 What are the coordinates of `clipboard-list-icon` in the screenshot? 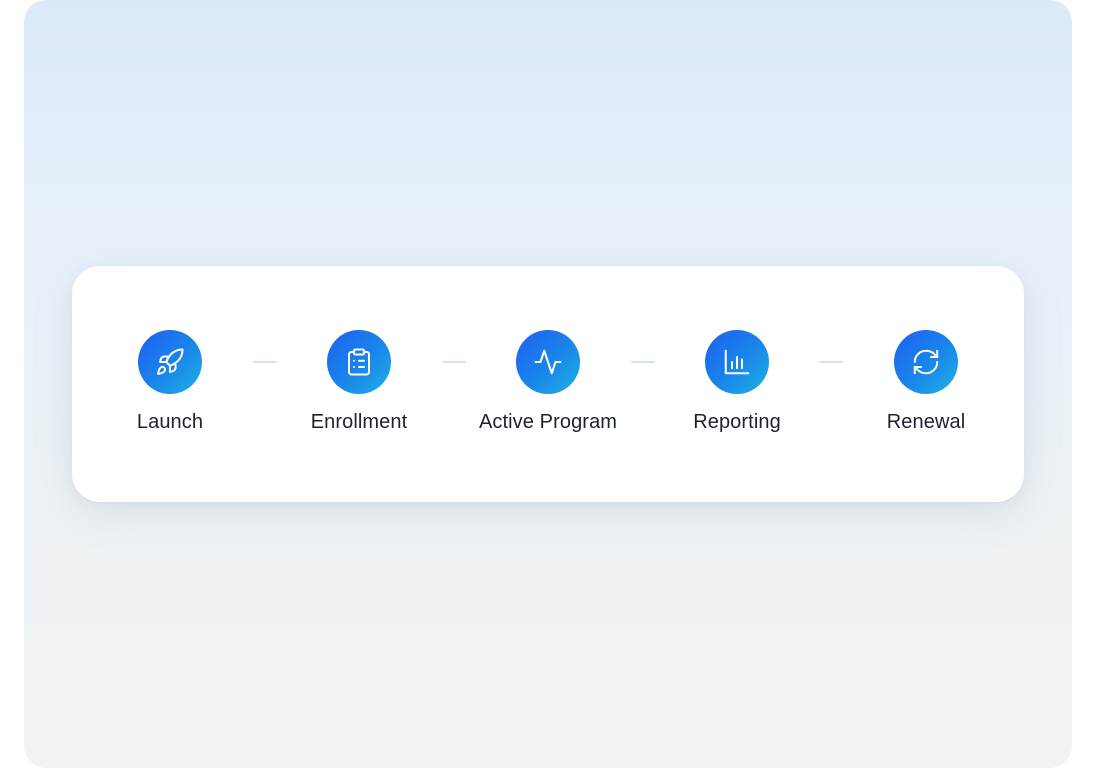 It's located at (359, 362).